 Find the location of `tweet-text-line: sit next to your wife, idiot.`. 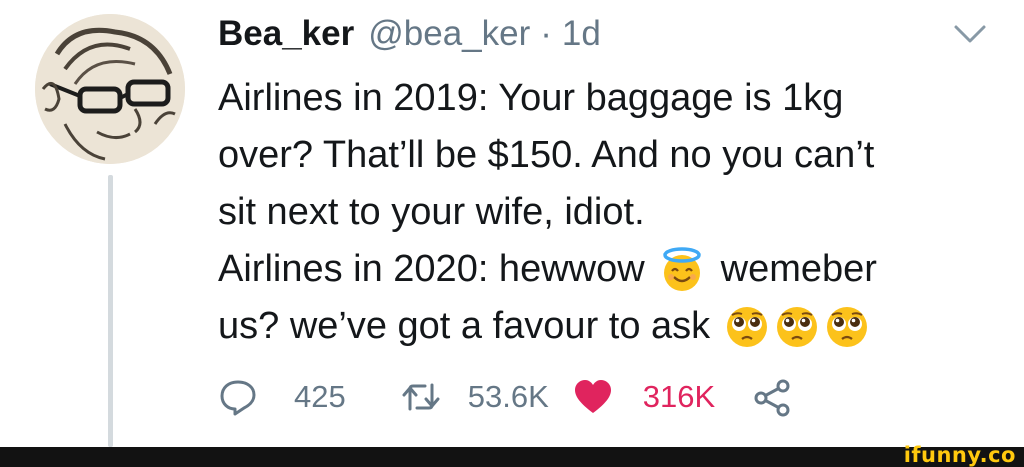

tweet-text-line: sit next to your wife, idiot. is located at coordinates (431, 212).